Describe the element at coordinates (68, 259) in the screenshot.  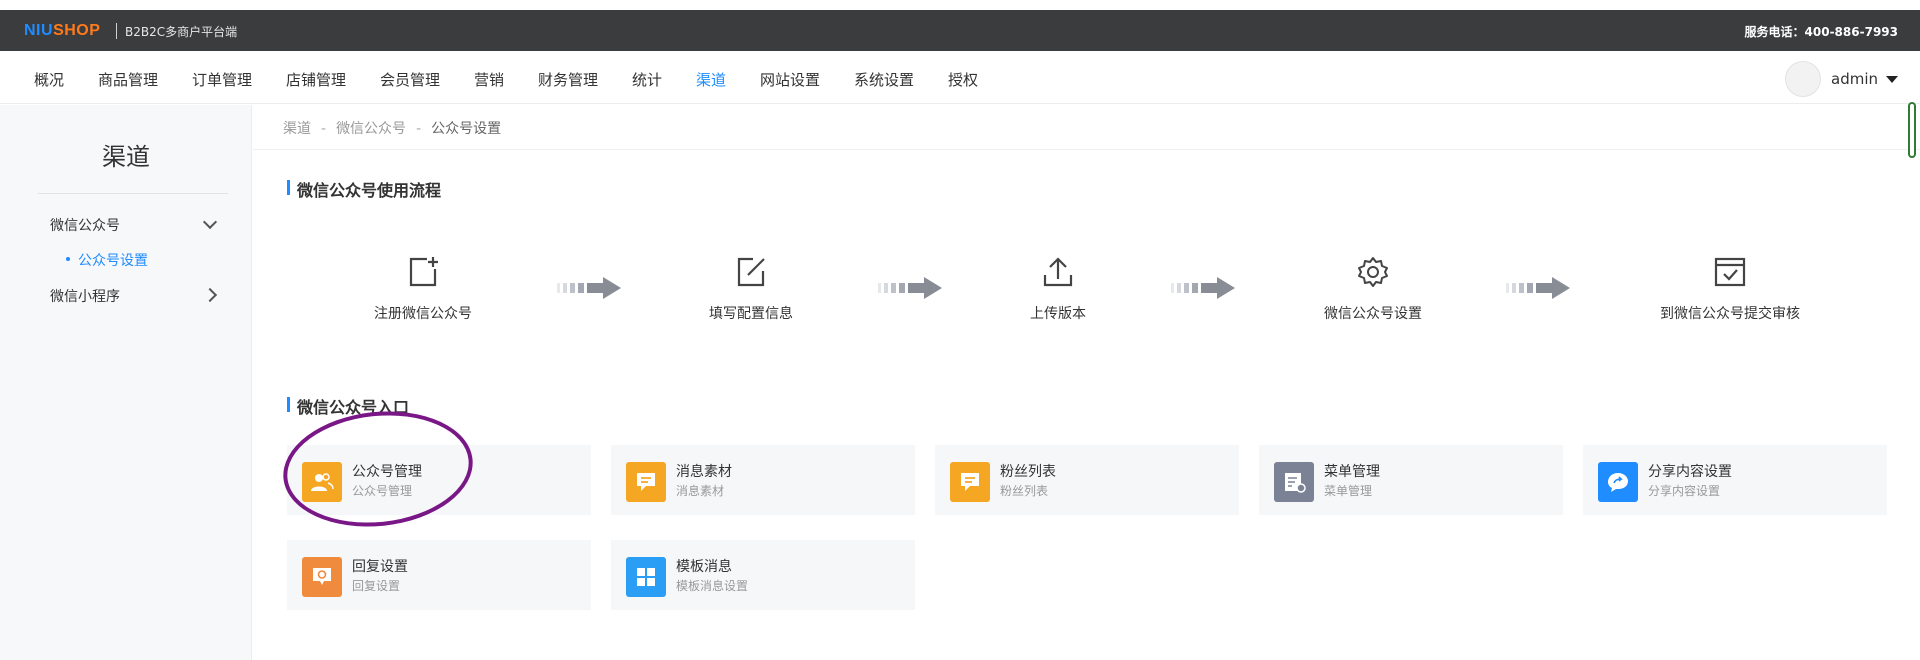
I see `bullet-icon` at that location.